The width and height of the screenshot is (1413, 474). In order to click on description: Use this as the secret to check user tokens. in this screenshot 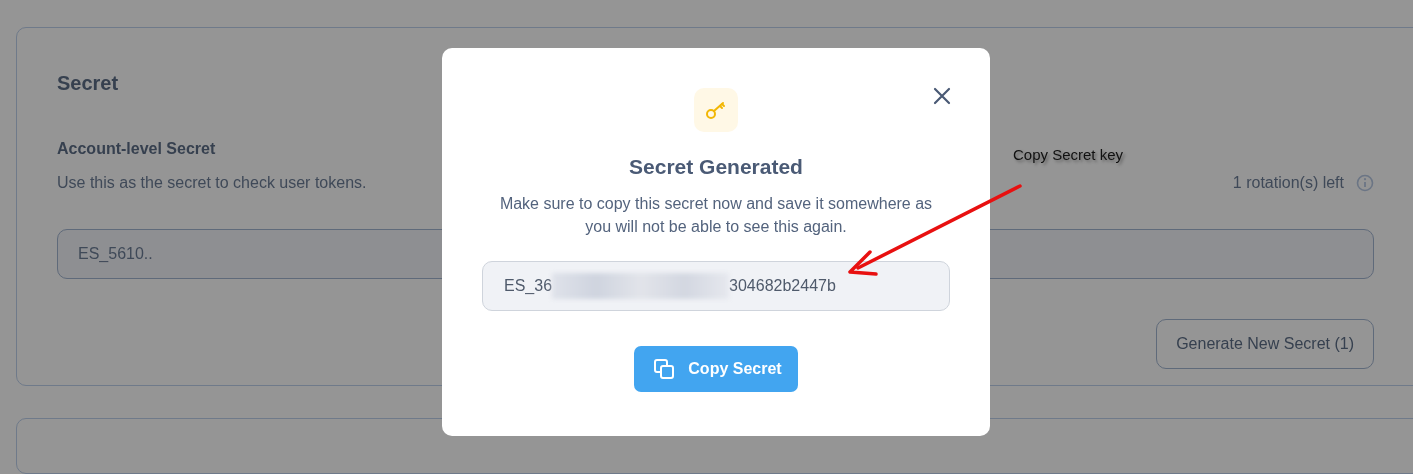, I will do `click(212, 183)`.